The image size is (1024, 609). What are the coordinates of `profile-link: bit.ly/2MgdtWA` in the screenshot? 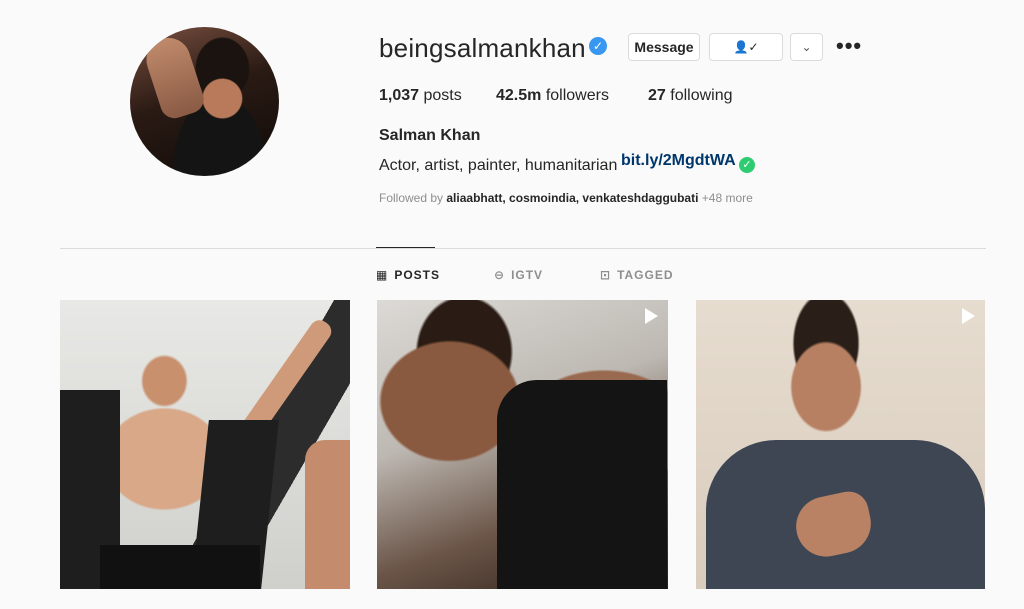 It's located at (678, 161).